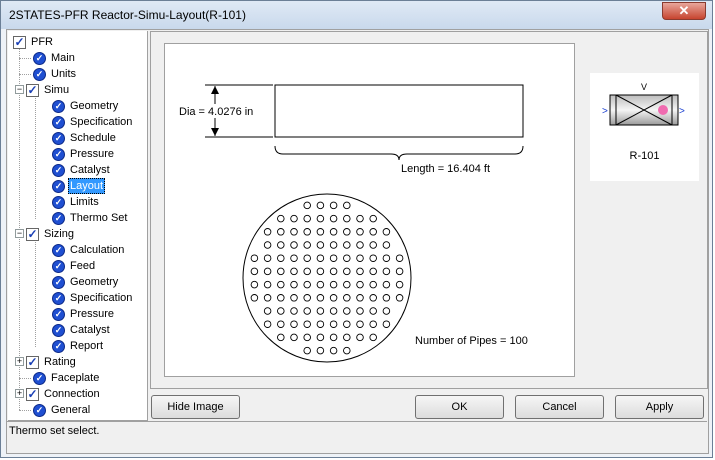 The height and width of the screenshot is (460, 715). I want to click on tree-item-feed: ✓ Feed, so click(66, 266).